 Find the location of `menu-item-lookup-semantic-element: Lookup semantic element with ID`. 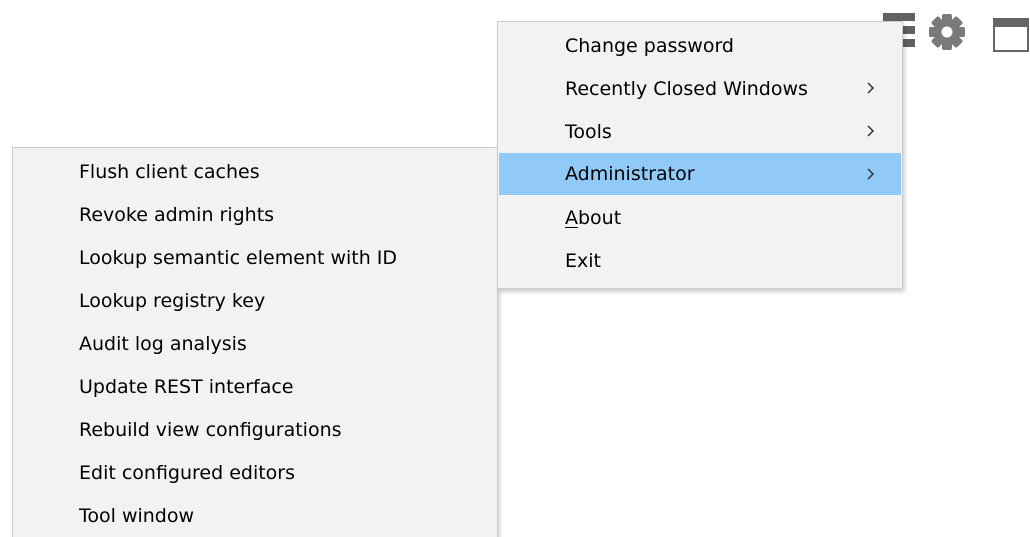

menu-item-lookup-semantic-element: Lookup semantic element with ID is located at coordinates (255, 257).